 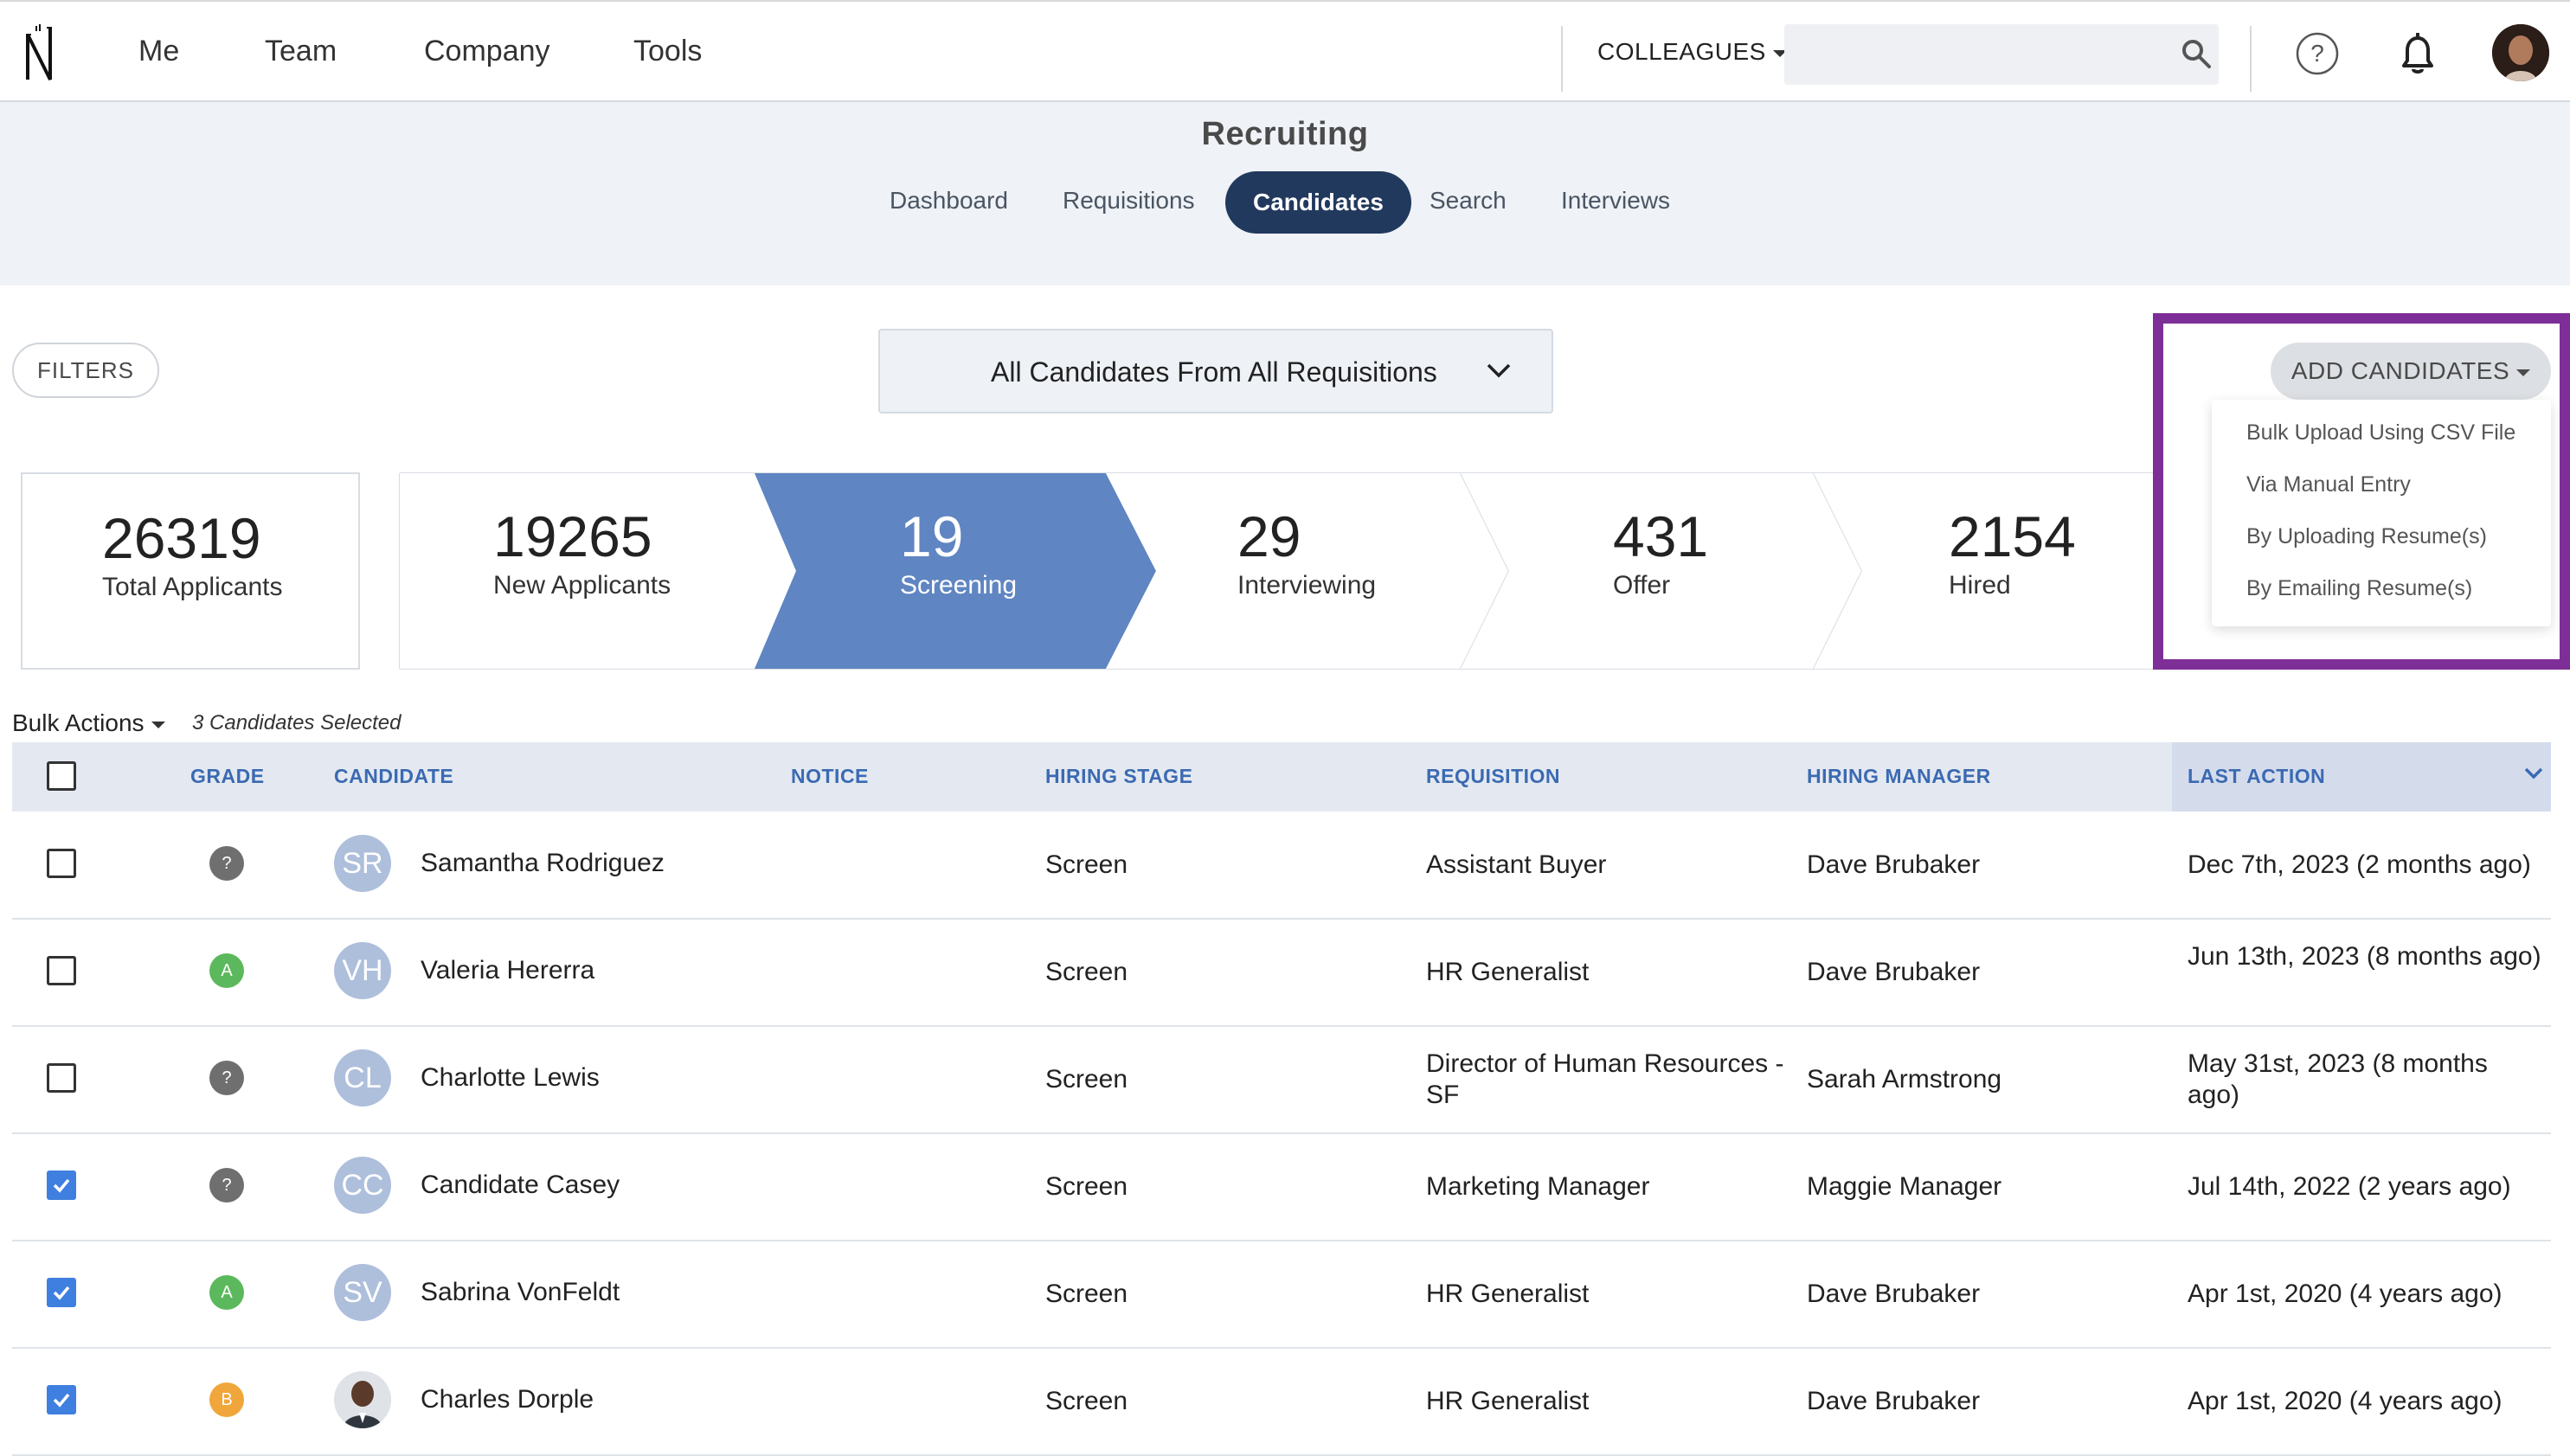 I want to click on search-input, so click(x=2001, y=54).